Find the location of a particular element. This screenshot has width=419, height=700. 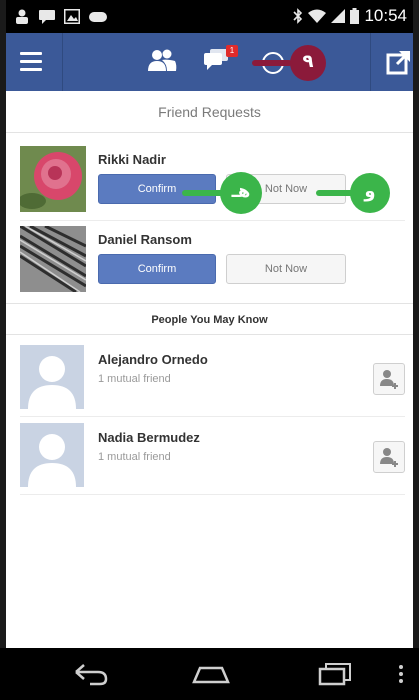

home-button is located at coordinates (211, 675).